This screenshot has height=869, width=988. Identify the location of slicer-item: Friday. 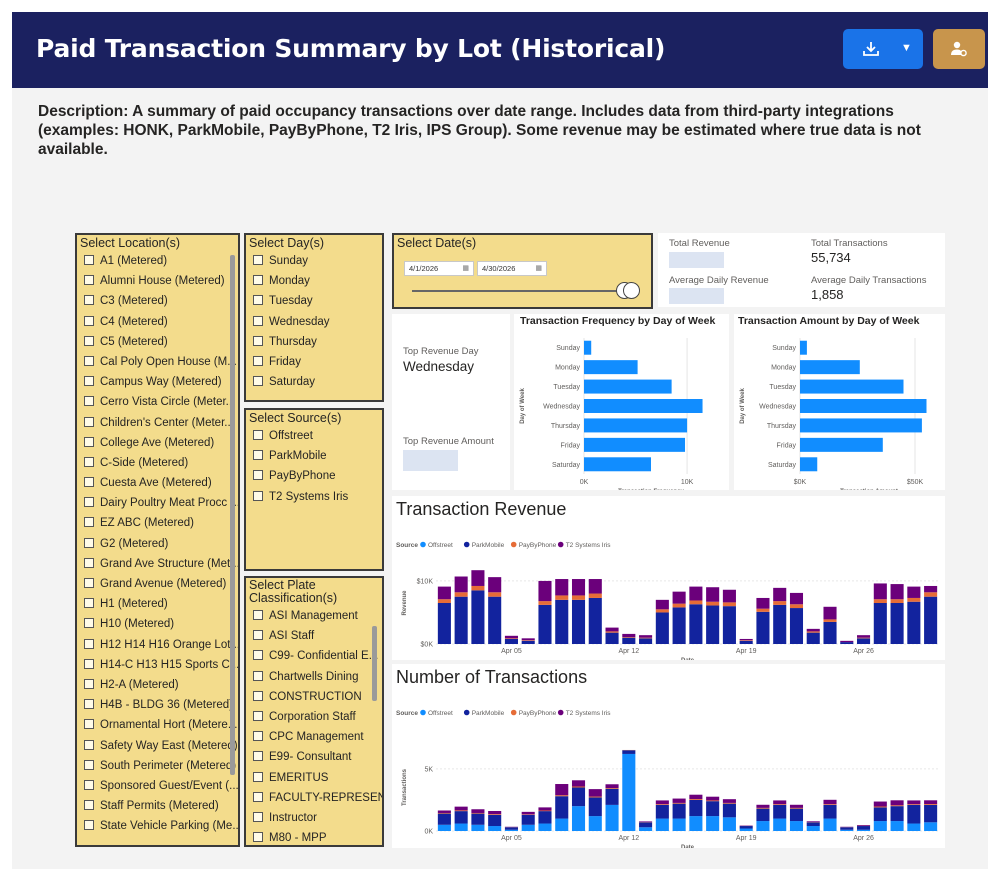
(314, 362).